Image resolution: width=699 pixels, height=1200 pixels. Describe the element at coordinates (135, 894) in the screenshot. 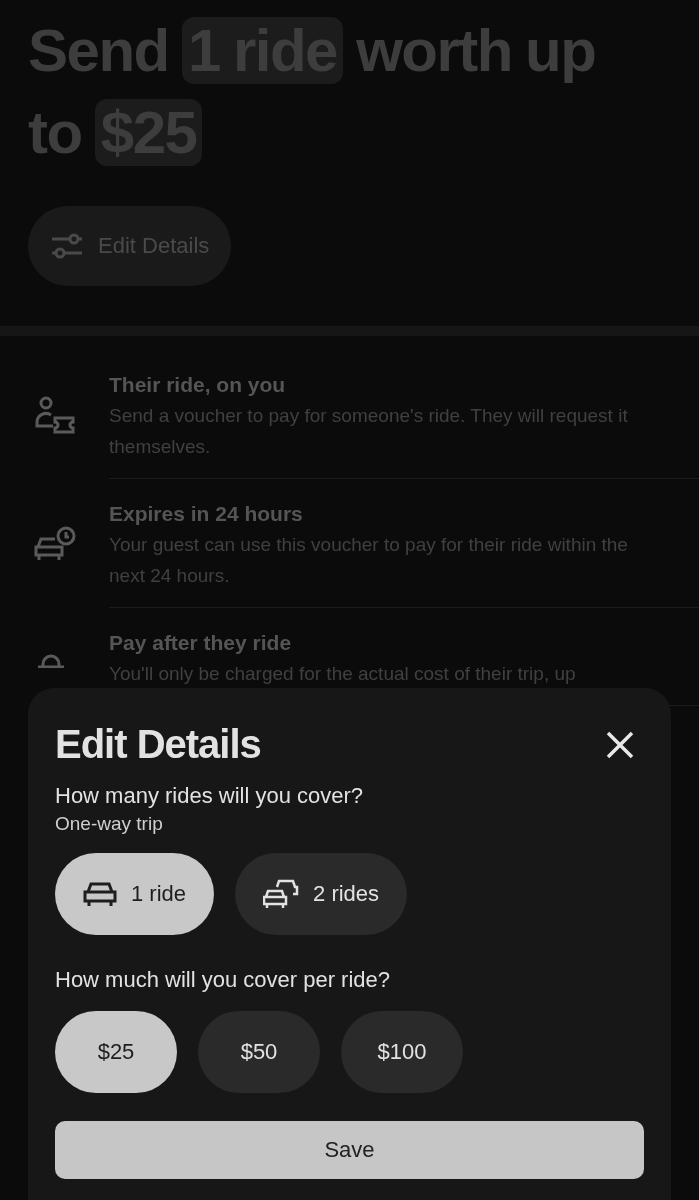

I see `ride-count-option: 1 ride` at that location.